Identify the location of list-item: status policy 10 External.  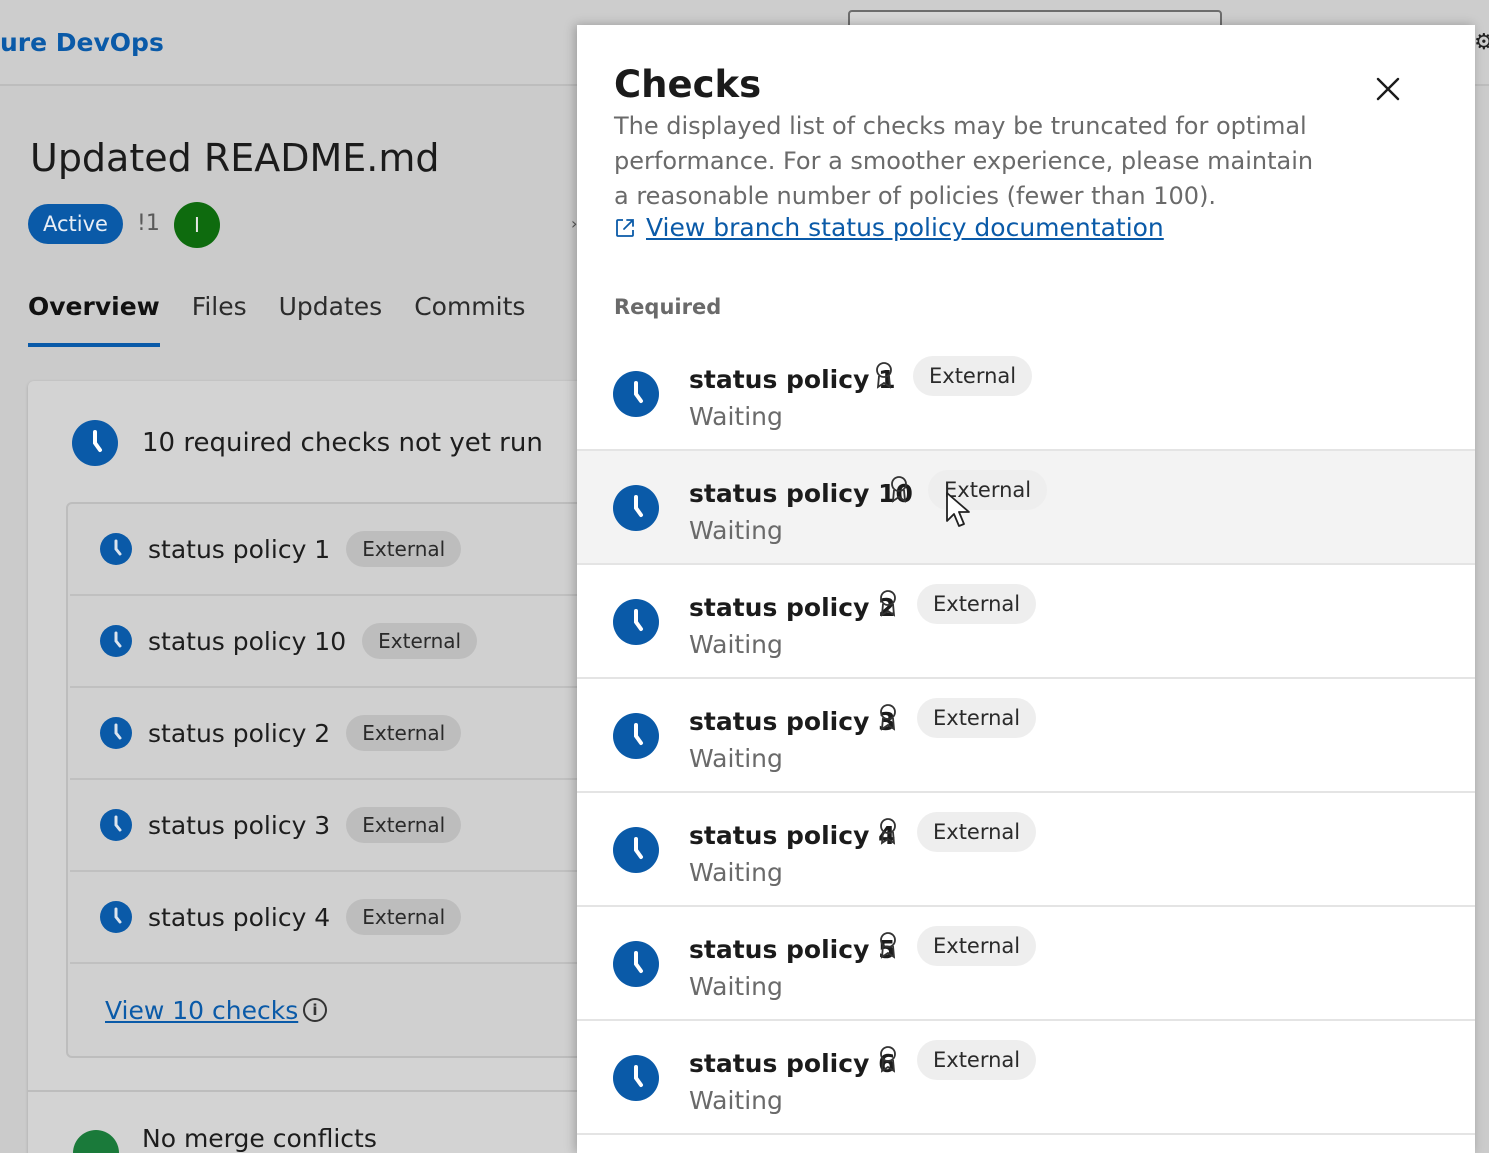
(330, 642).